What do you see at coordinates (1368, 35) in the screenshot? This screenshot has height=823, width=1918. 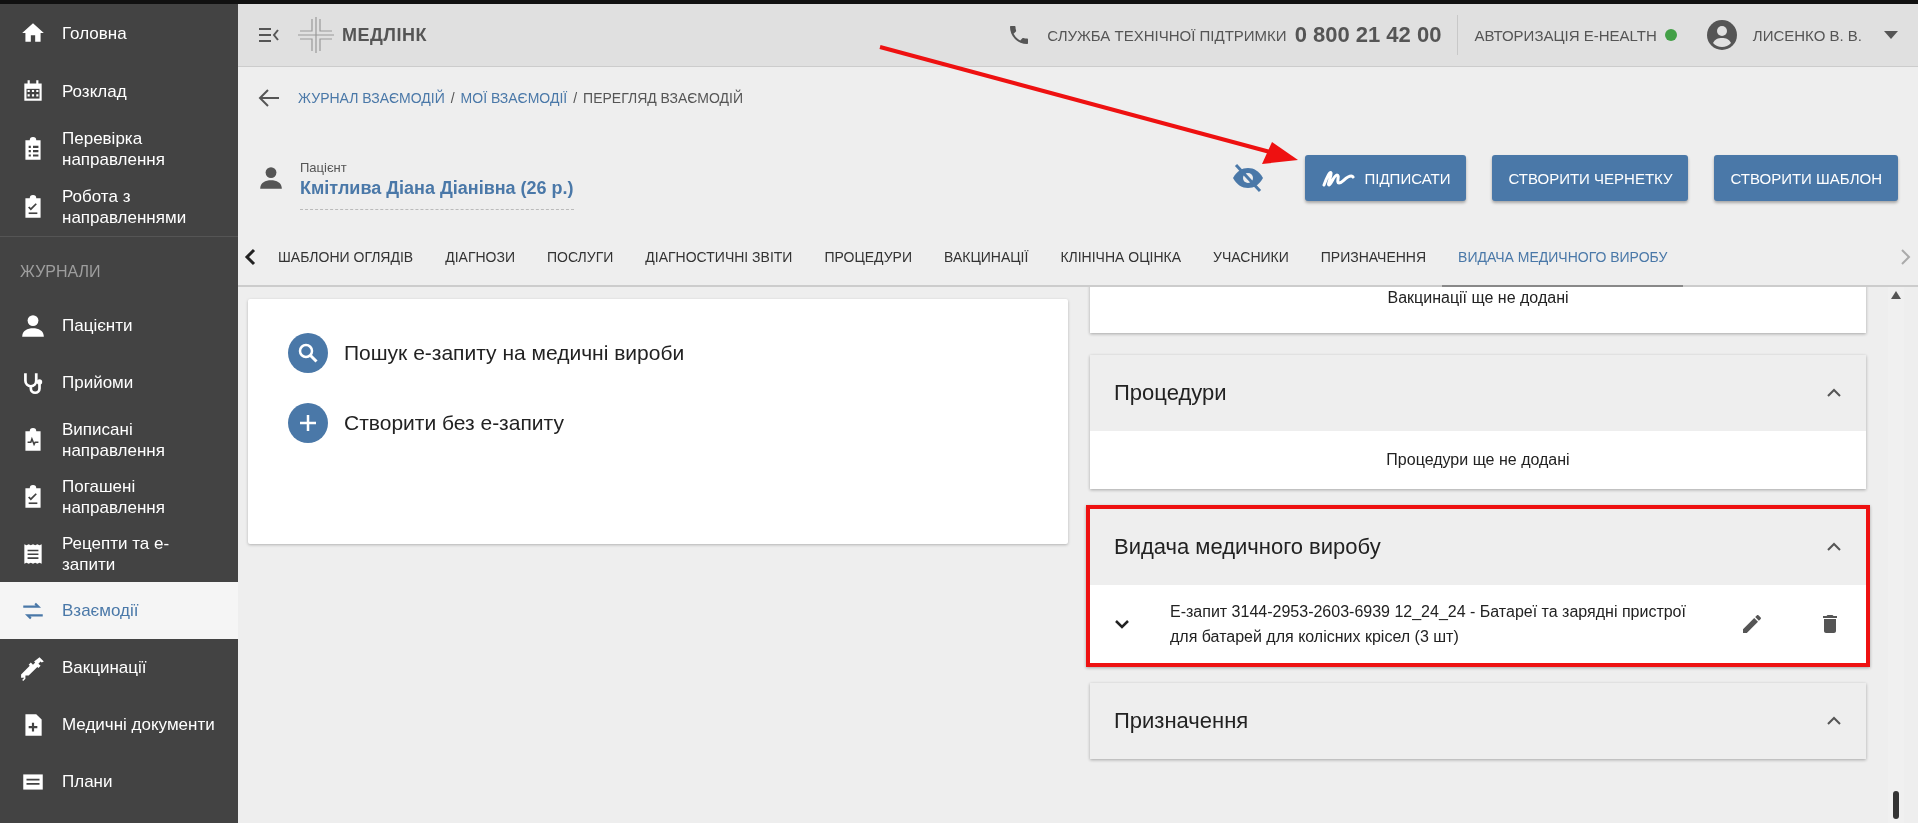 I see `support-phone: 0 800 21 42 00` at bounding box center [1368, 35].